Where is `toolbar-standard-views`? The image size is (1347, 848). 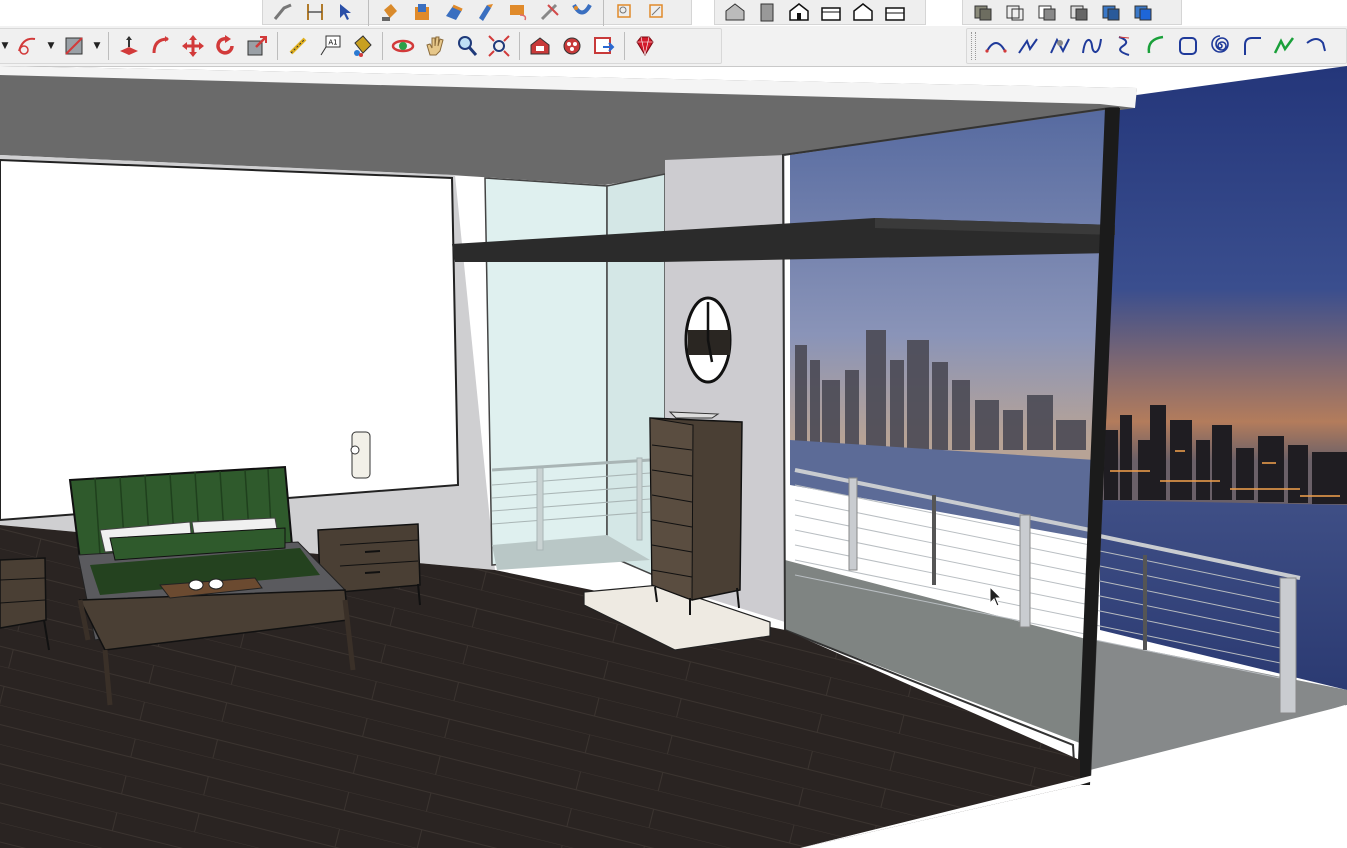 toolbar-standard-views is located at coordinates (820, 12).